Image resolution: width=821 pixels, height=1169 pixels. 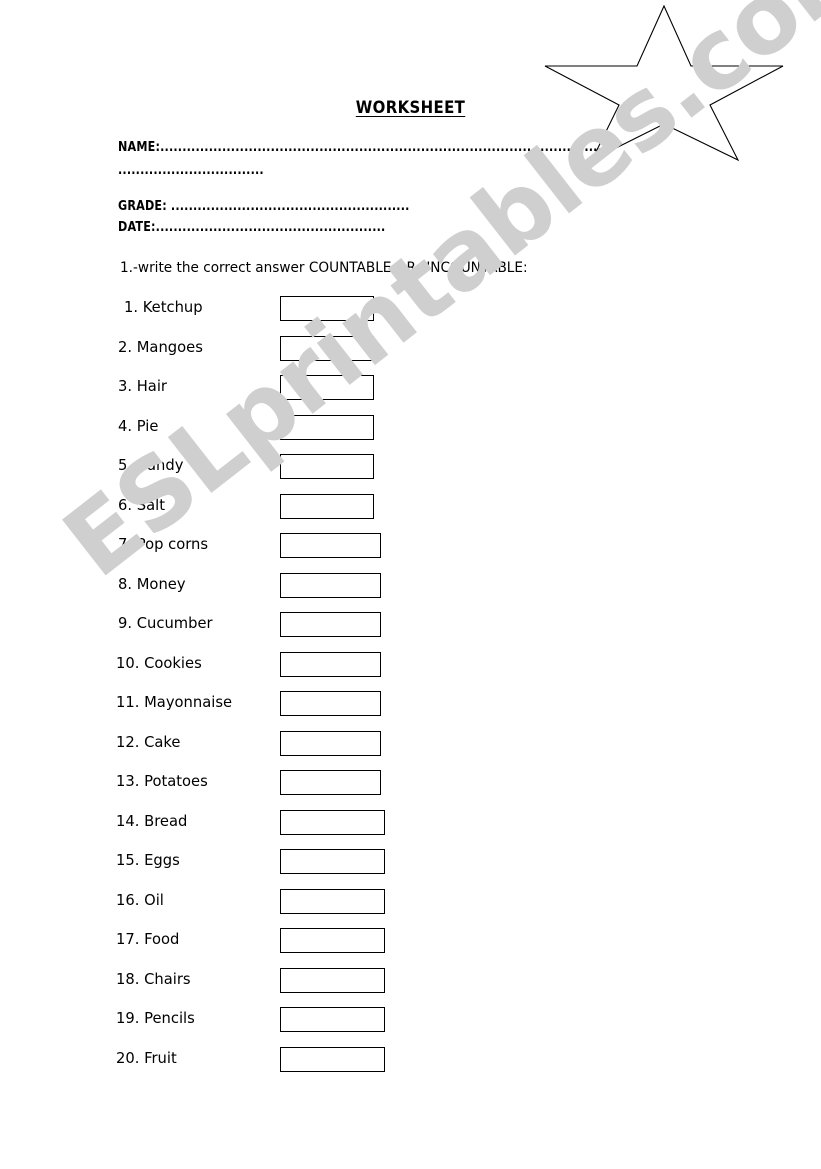 What do you see at coordinates (146, 1057) in the screenshot?
I see `exercise-item-label: 20. Fruit` at bounding box center [146, 1057].